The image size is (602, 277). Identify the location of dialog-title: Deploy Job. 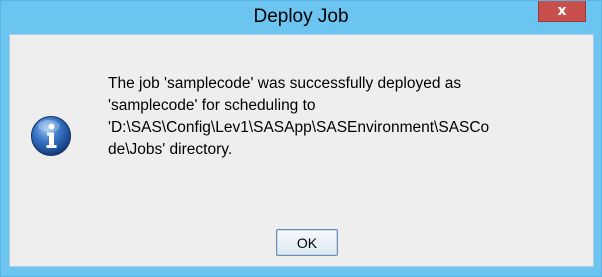
(301, 16).